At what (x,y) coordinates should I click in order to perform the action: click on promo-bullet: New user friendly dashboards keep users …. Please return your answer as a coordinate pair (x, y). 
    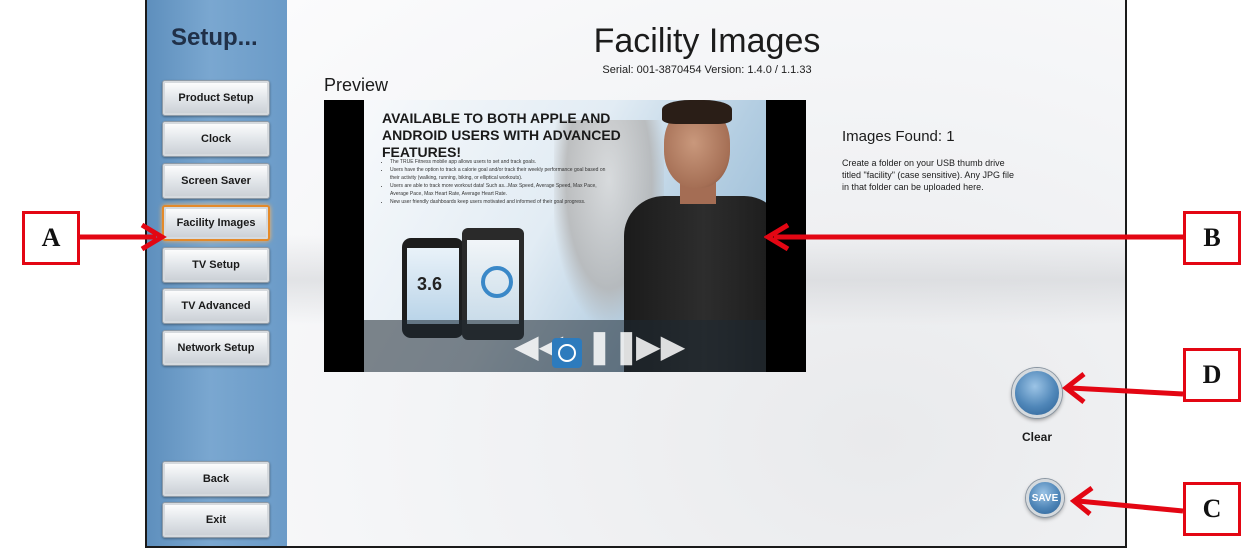
    Looking at the image, I should click on (500, 202).